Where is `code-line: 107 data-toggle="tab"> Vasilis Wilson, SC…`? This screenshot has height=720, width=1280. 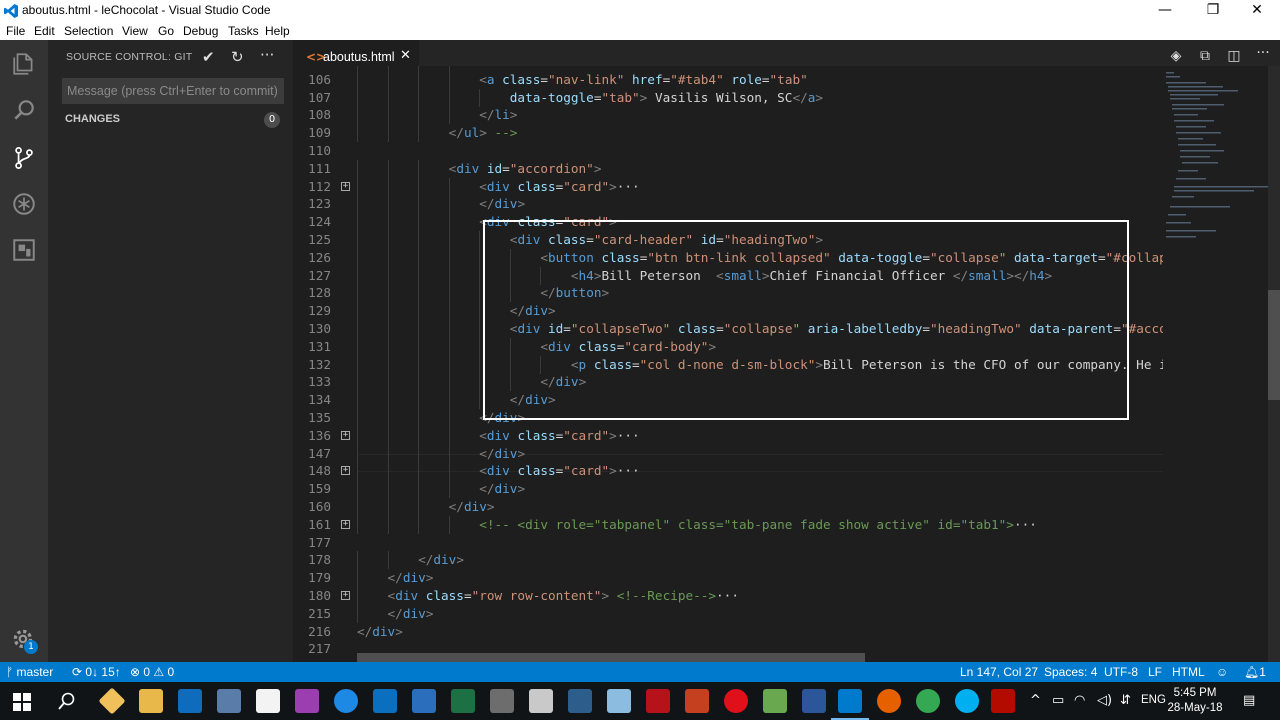 code-line: 107 data-toggle="tab"> Vasilis Wilson, SC… is located at coordinates (728, 97).